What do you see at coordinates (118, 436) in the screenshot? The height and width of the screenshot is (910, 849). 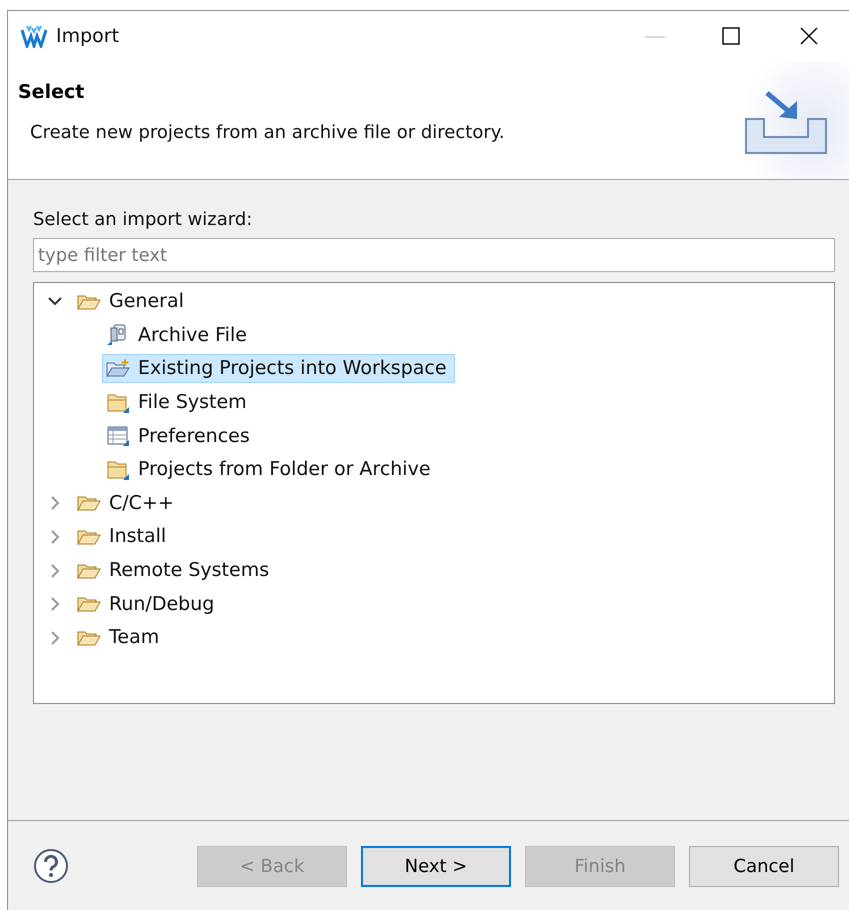 I see `preferences-icon` at bounding box center [118, 436].